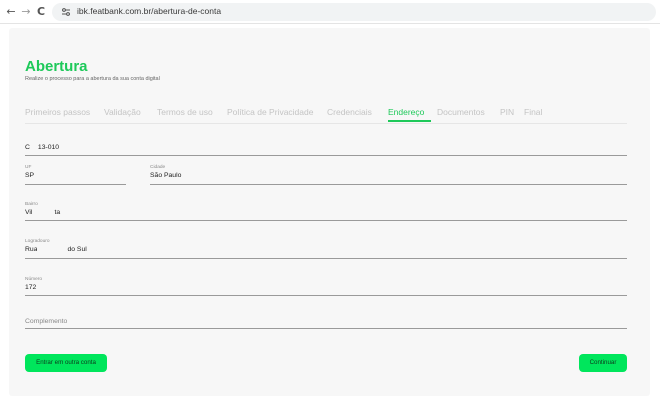 This screenshot has width=660, height=414. I want to click on forward-icon: →, so click(26, 12).